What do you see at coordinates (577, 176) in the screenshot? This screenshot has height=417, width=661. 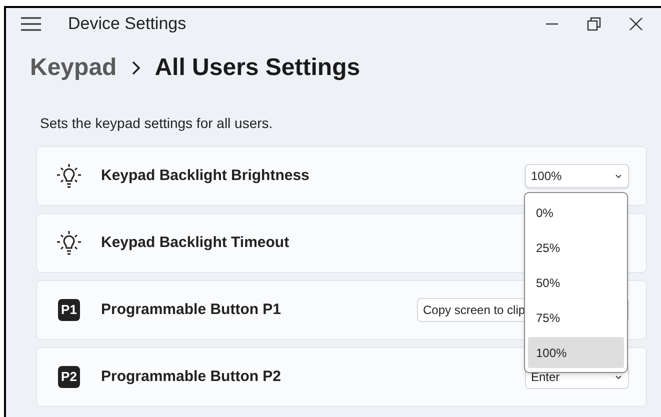 I see `dropdown-field: 100%` at bounding box center [577, 176].